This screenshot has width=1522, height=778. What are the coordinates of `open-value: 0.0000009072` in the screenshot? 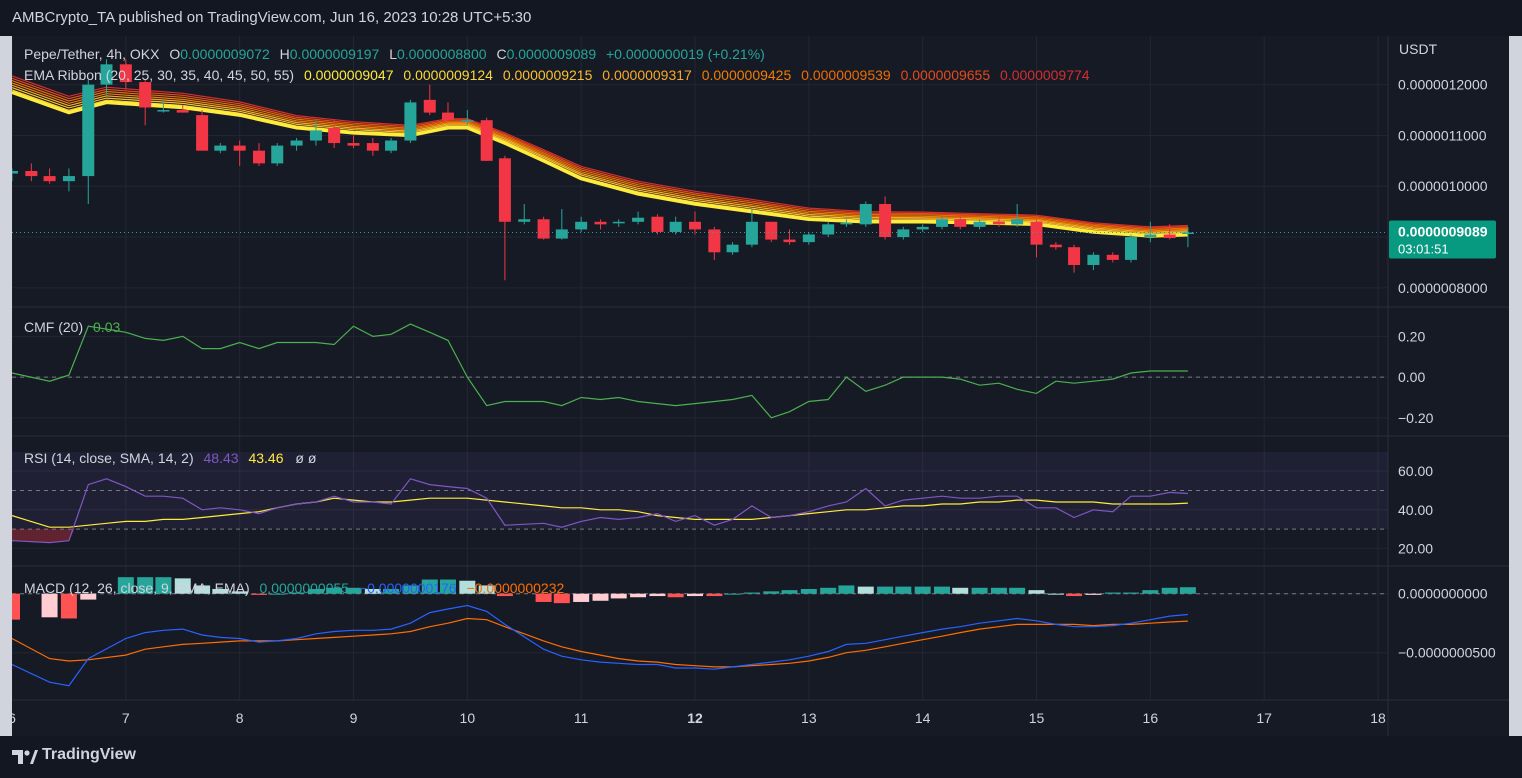 It's located at (225, 54).